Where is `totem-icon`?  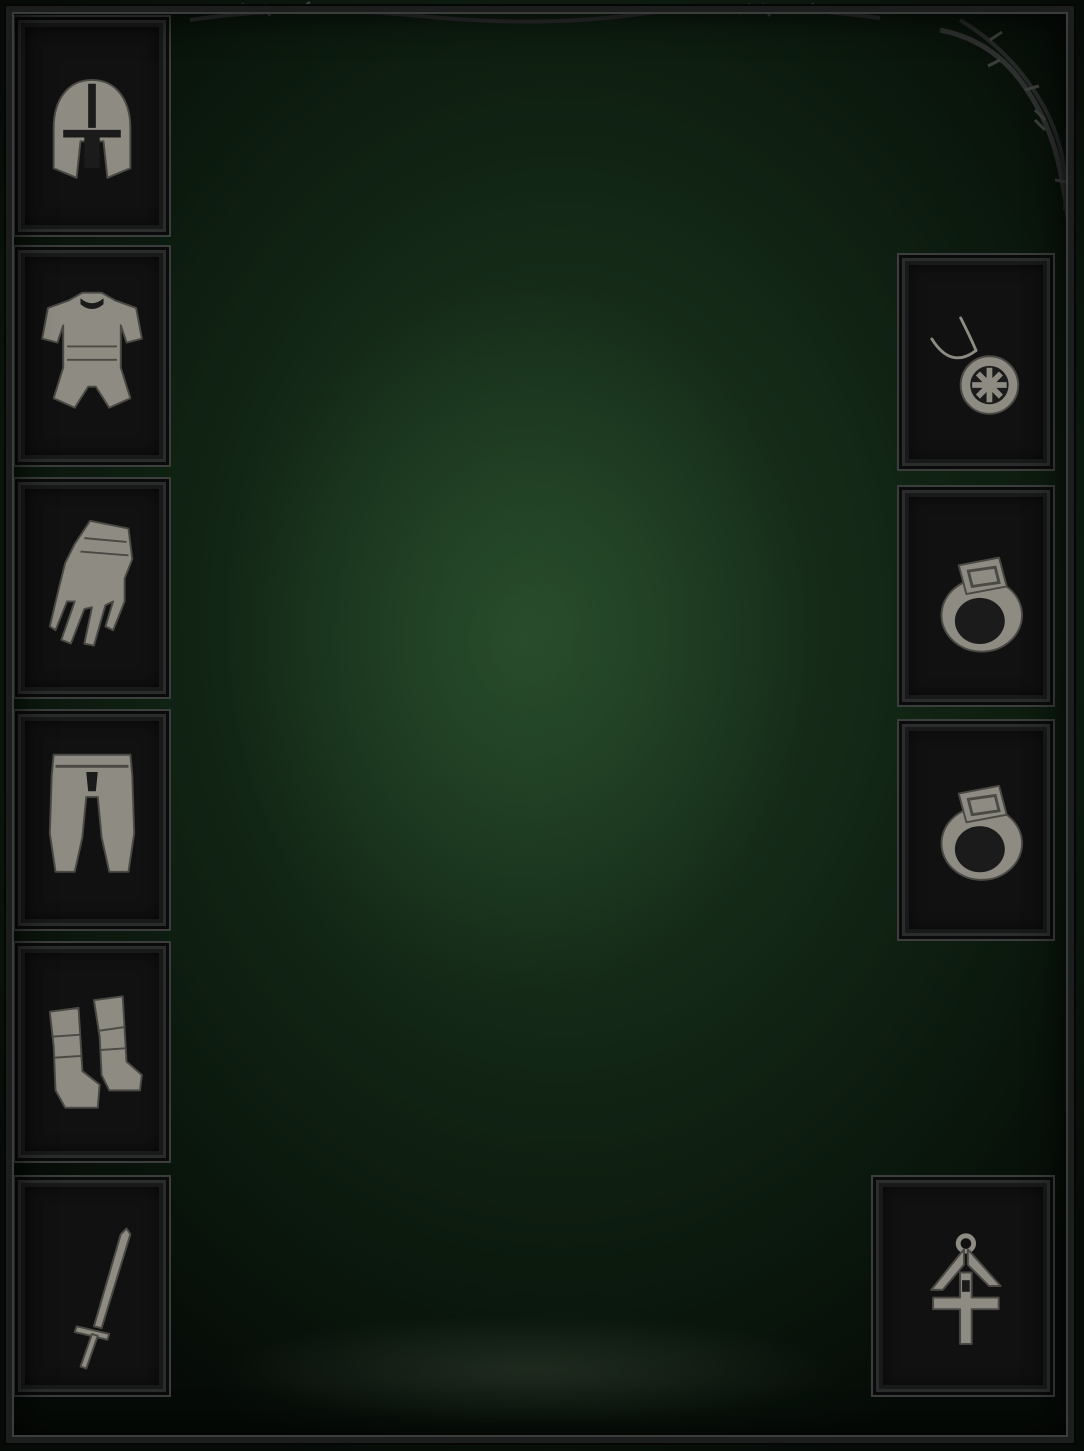
totem-icon is located at coordinates (966, 1289).